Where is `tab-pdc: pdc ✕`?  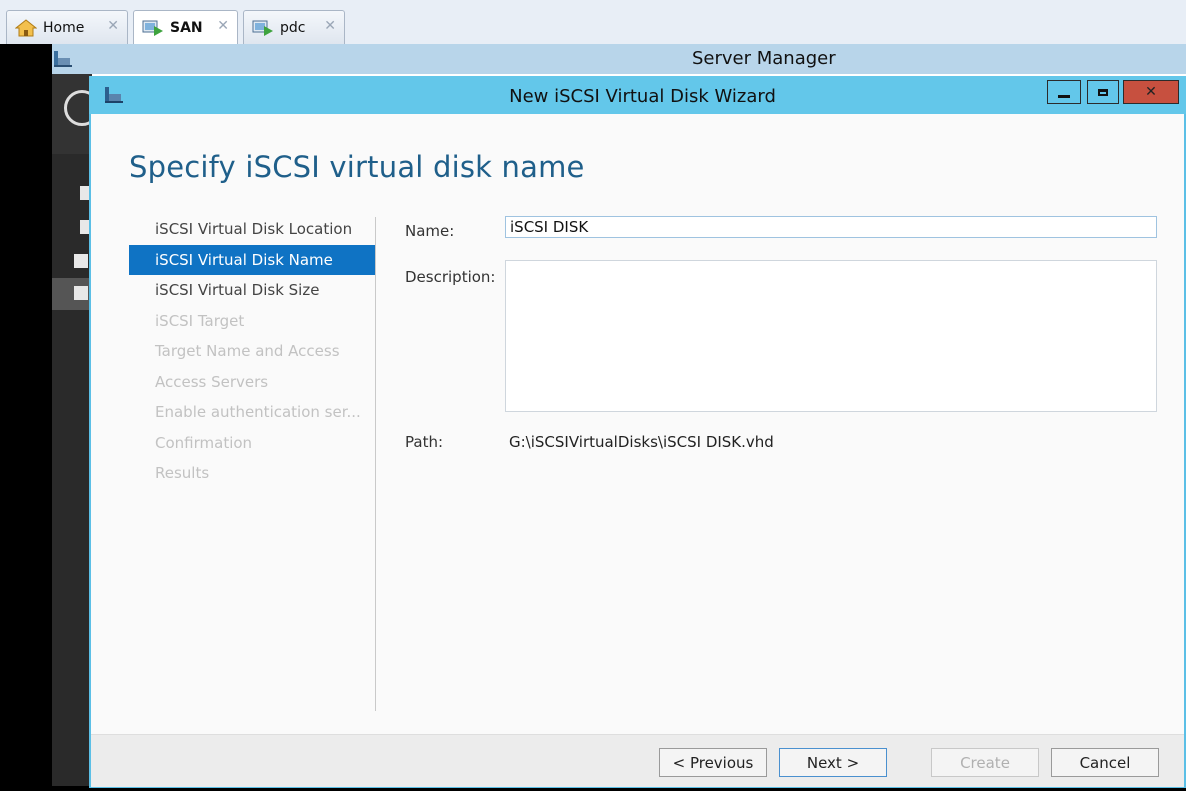
tab-pdc: pdc ✕ is located at coordinates (294, 27).